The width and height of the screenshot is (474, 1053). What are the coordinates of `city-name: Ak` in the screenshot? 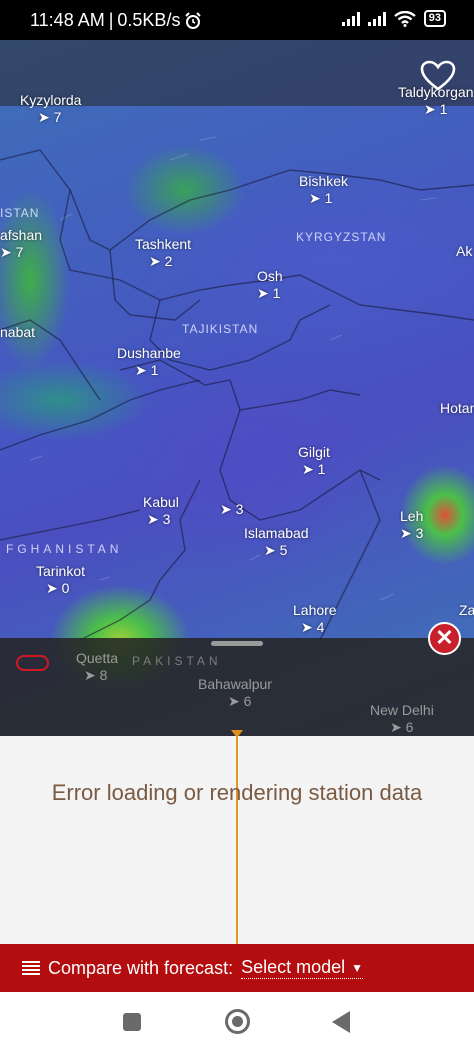 It's located at (464, 251).